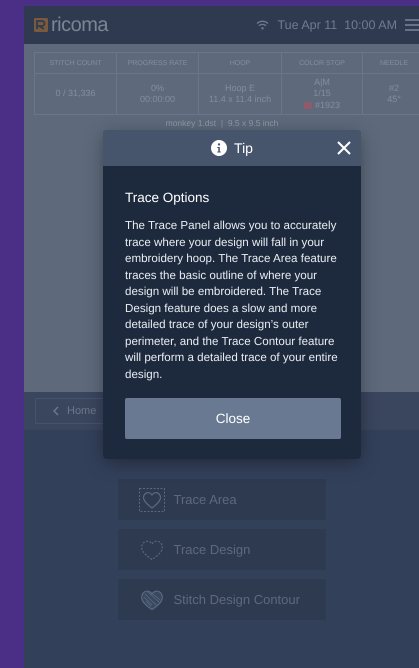  I want to click on dialog-heading: Trace Options, so click(167, 197).